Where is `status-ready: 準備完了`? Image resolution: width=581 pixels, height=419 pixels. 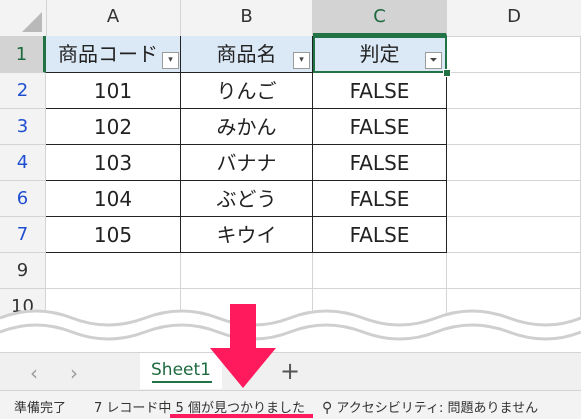
status-ready: 準備完了 is located at coordinates (40, 408).